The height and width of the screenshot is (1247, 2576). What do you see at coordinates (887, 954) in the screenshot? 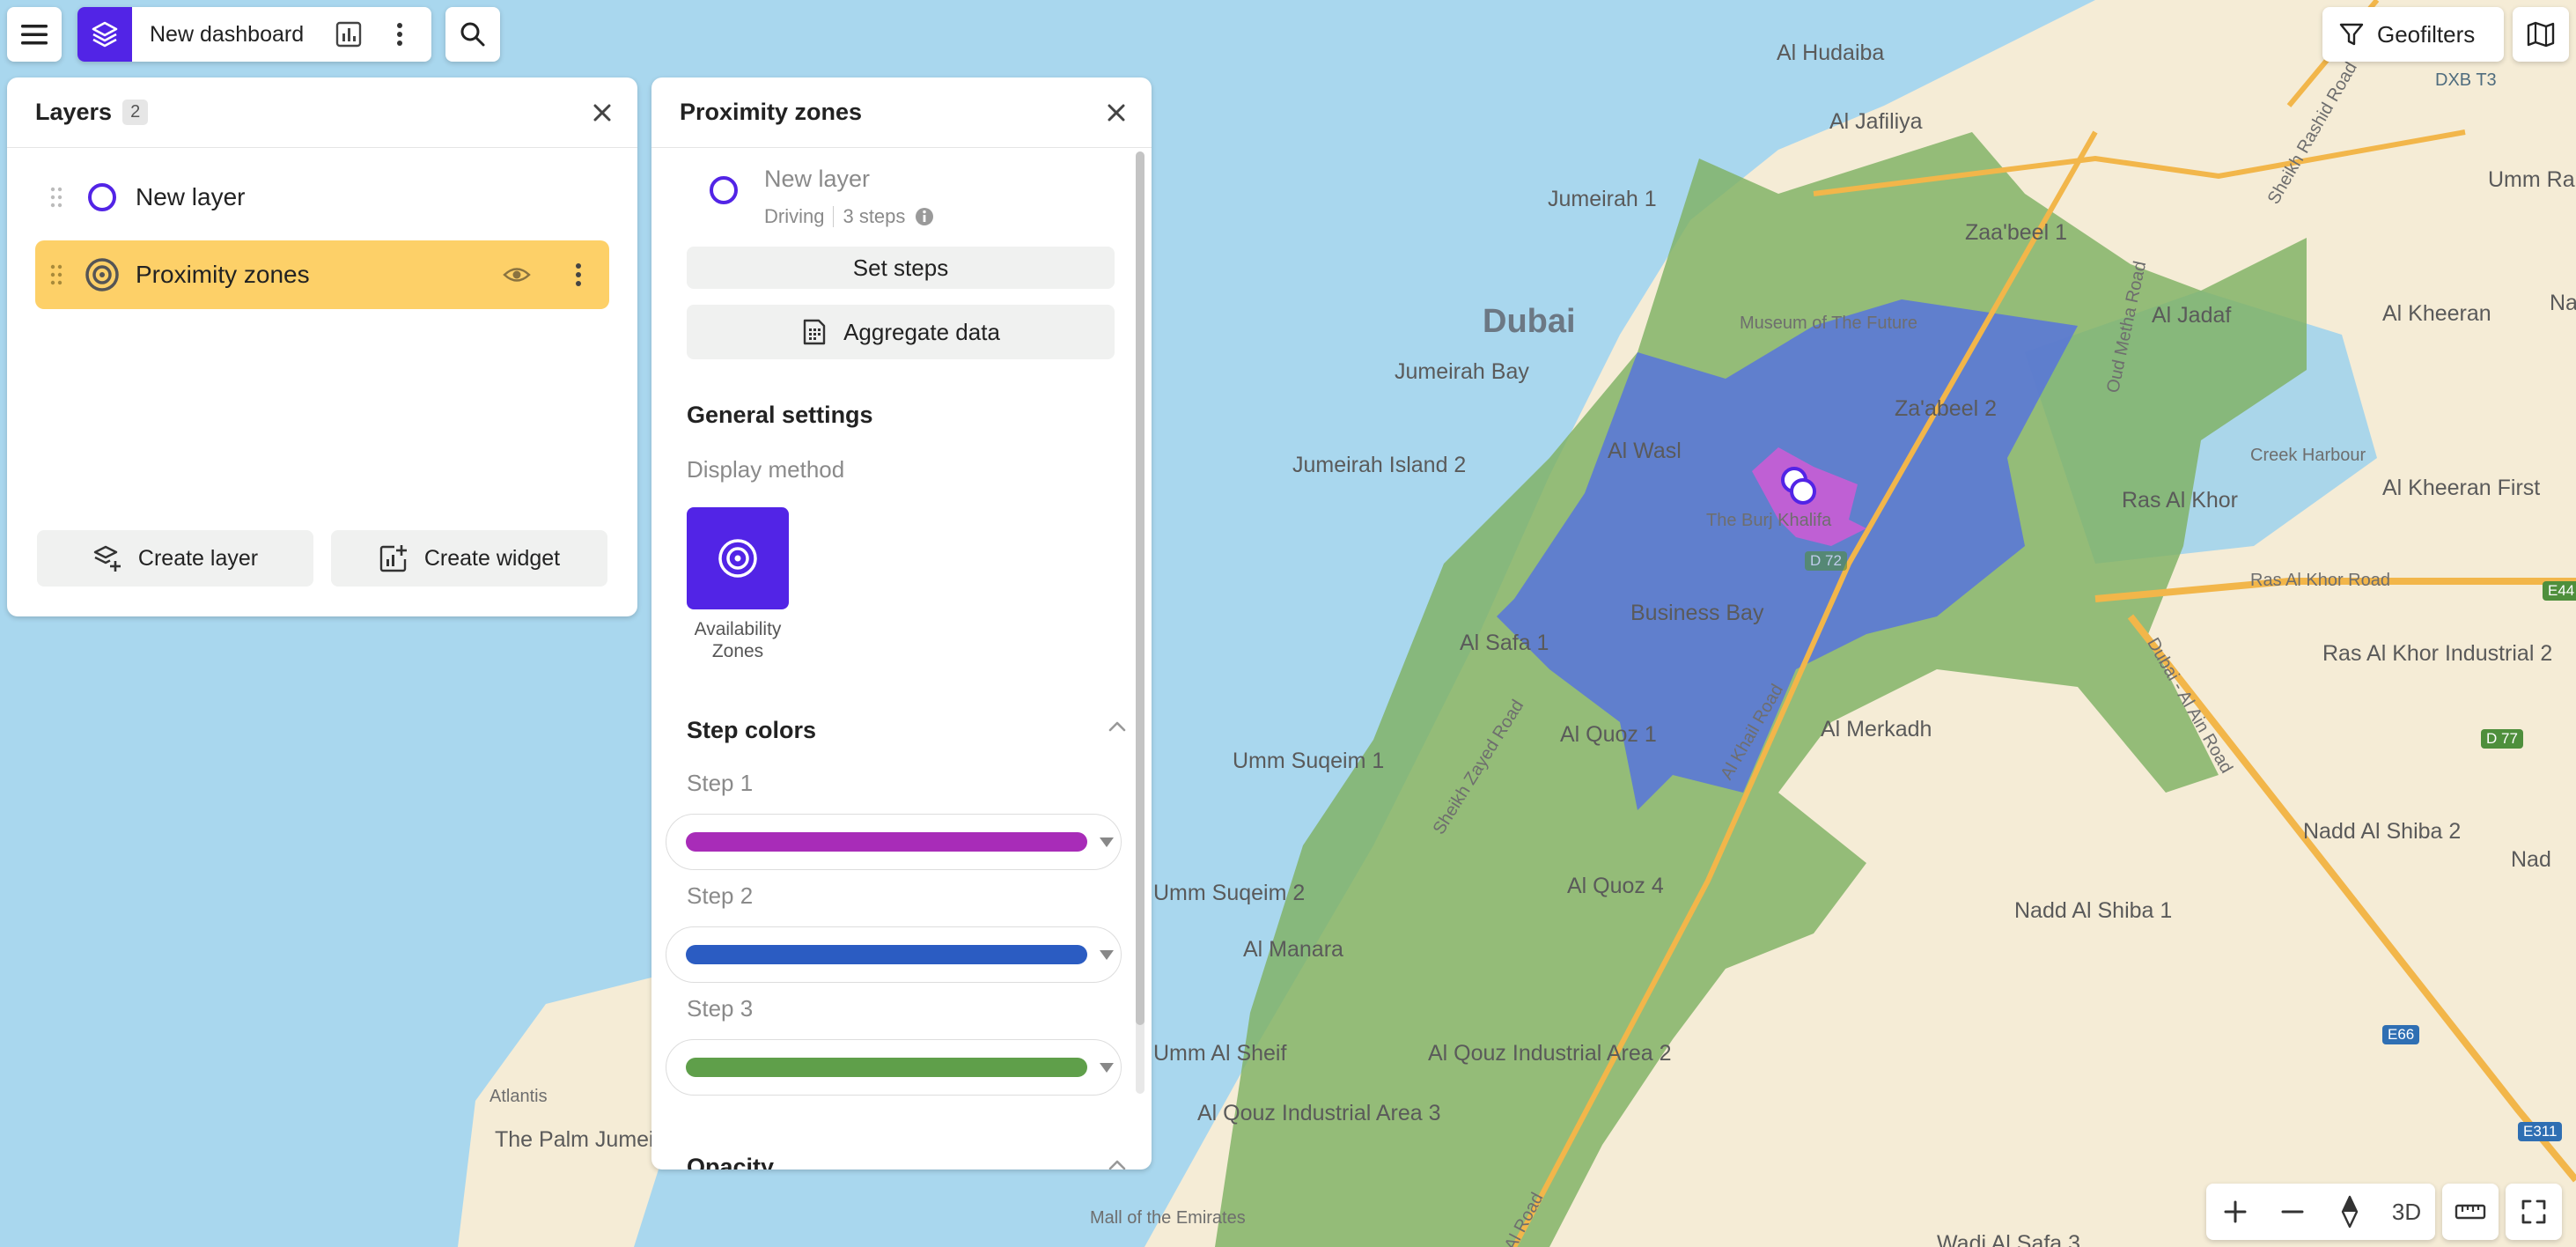
I see `step-2-color-swatch` at bounding box center [887, 954].